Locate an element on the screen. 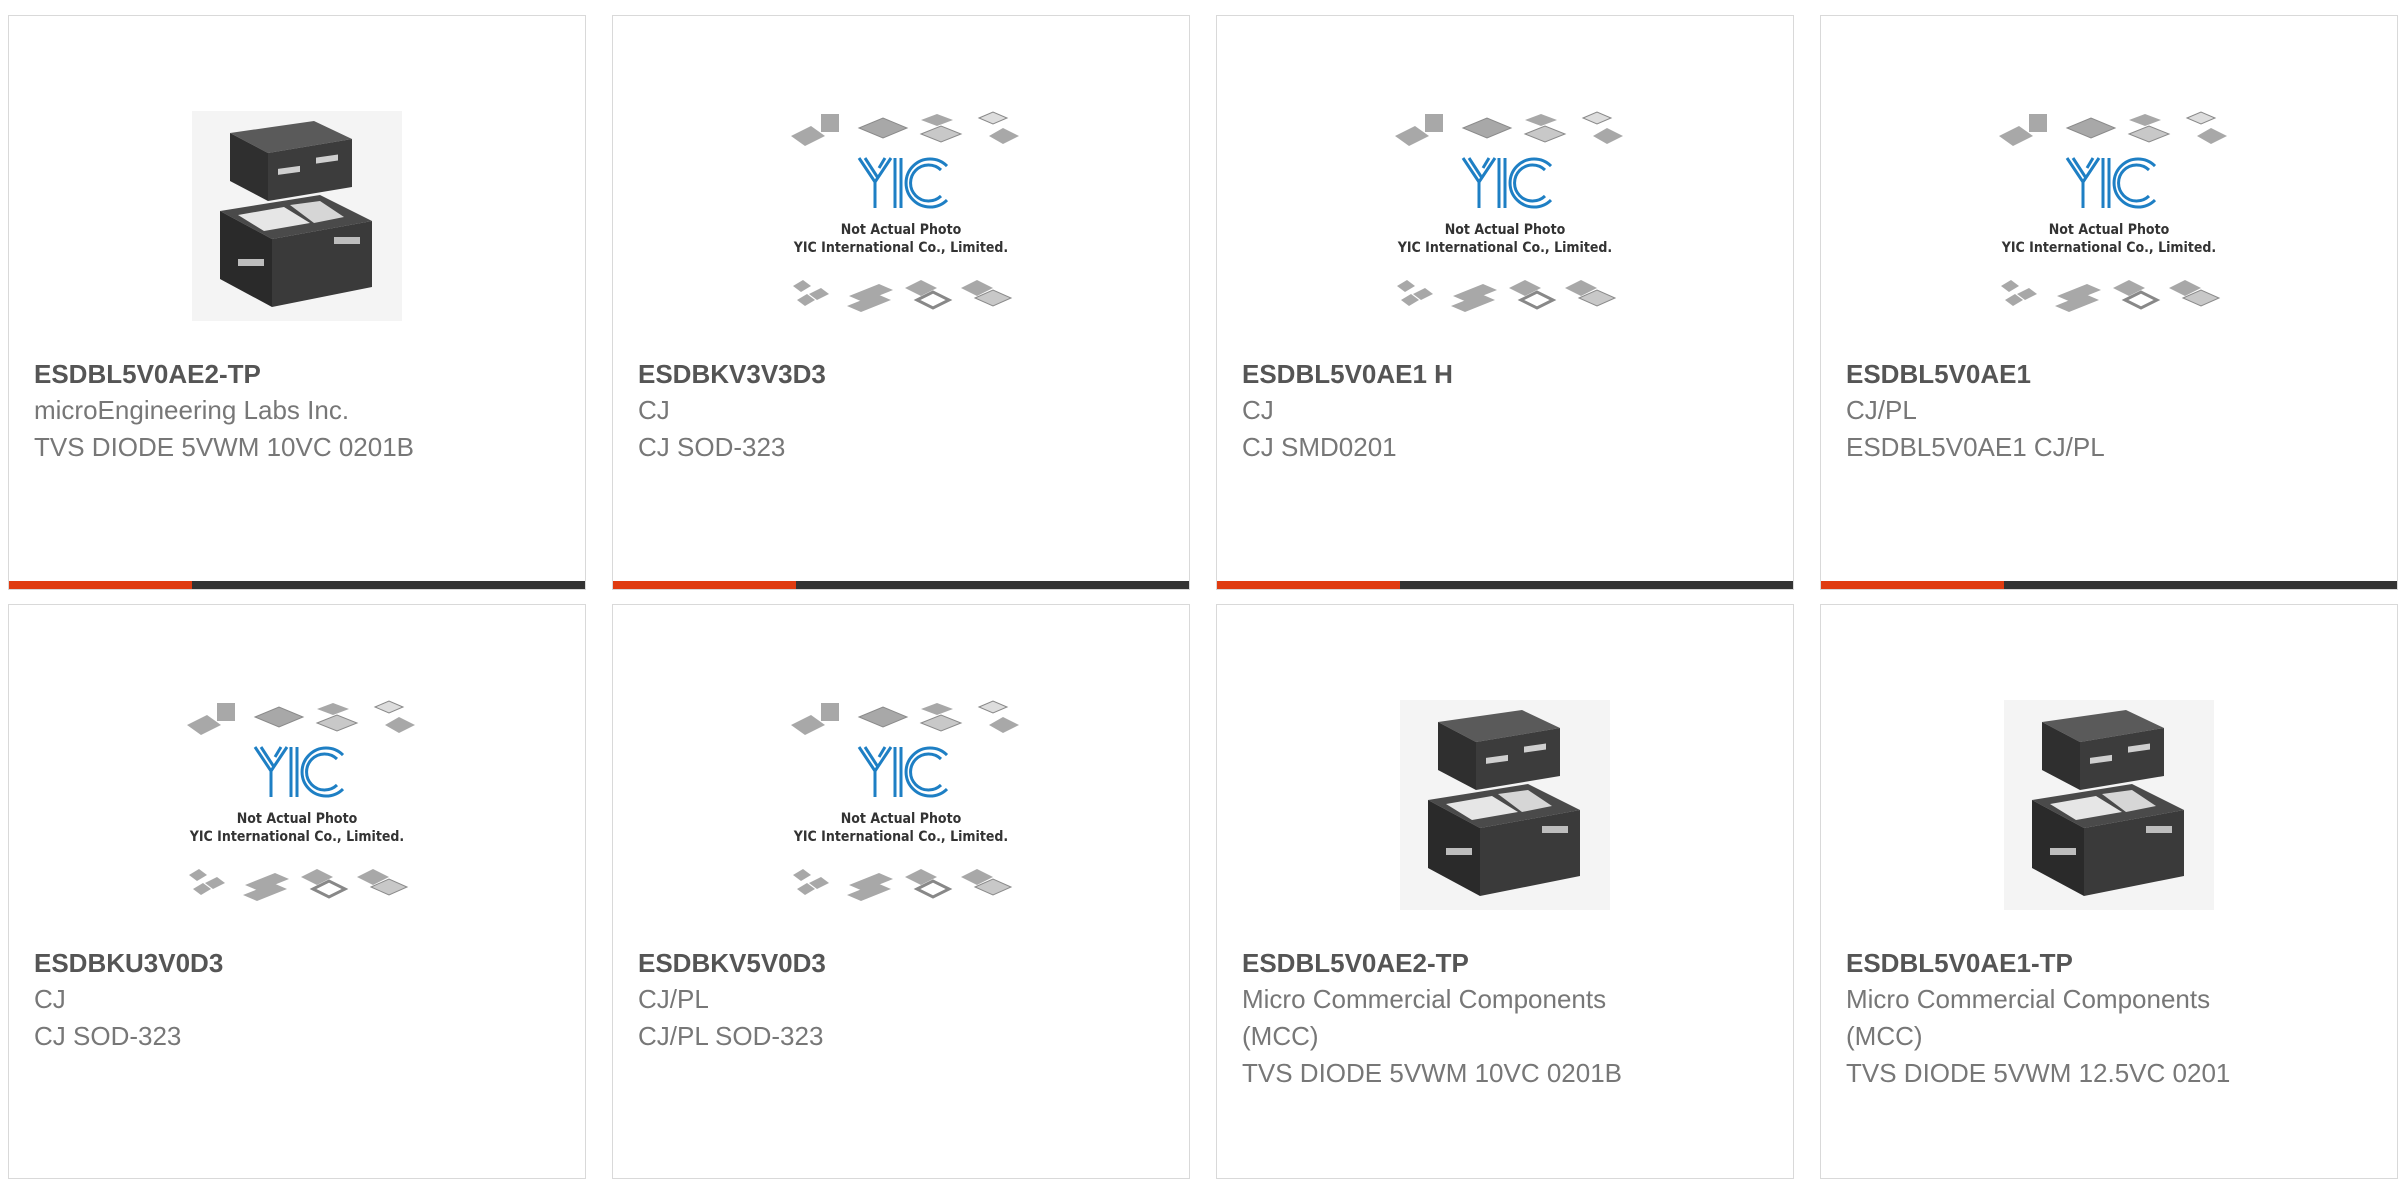  description: TVS DIODE 5VWM 12.5VC 0201 is located at coordinates (2038, 1073).